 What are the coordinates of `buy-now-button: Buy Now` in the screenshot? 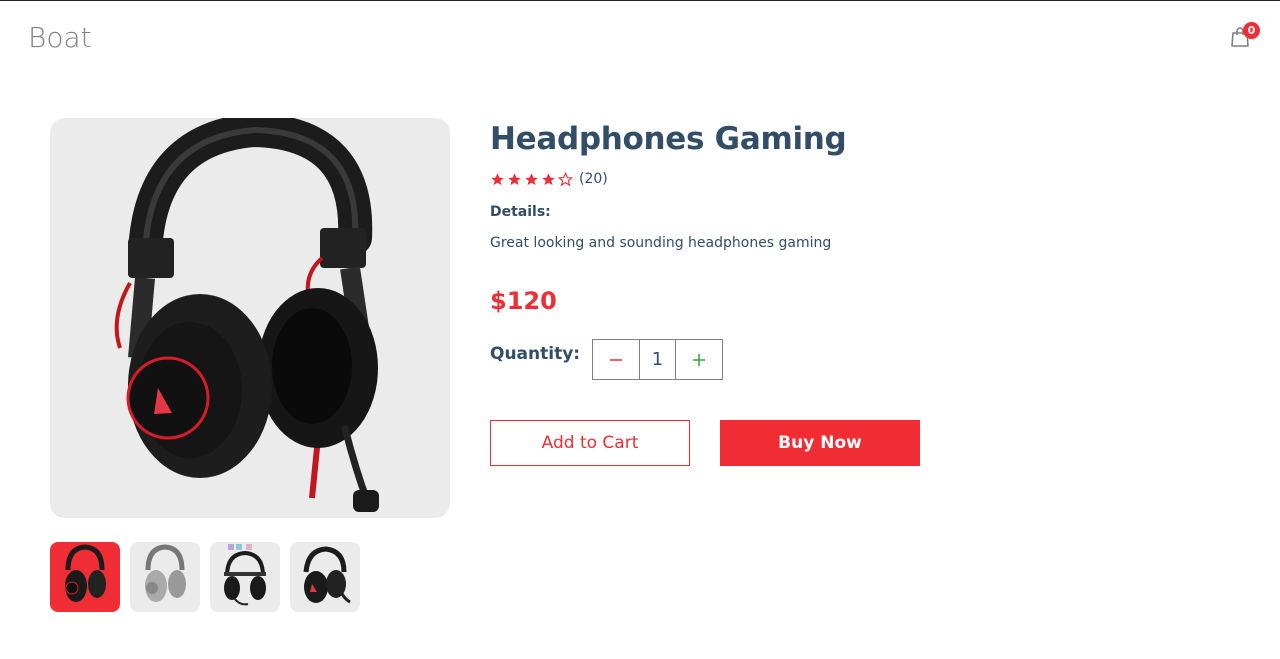 It's located at (820, 443).